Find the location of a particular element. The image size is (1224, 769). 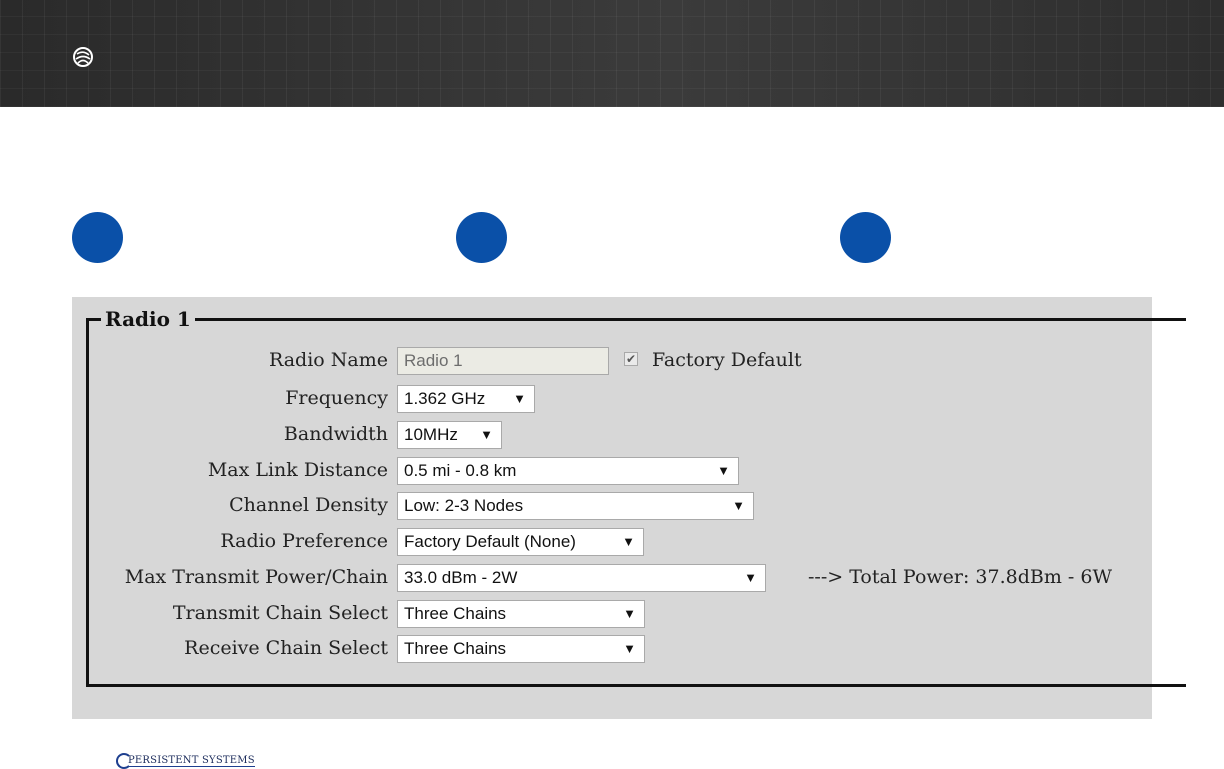

footer-brand-text: PERSISTENT SYSTEMS is located at coordinates (191, 761).